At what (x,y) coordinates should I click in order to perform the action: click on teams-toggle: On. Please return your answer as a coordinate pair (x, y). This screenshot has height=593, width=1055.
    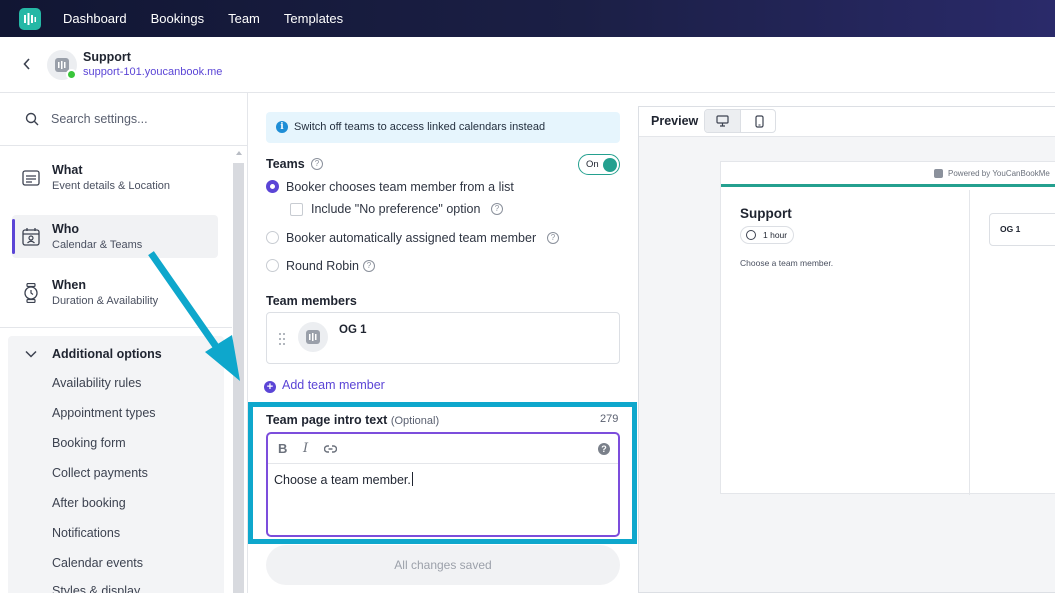
    Looking at the image, I should click on (599, 164).